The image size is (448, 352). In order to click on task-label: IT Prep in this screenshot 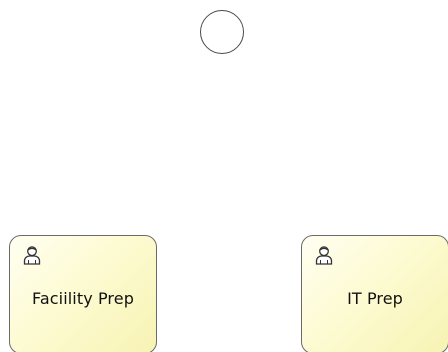, I will do `click(375, 298)`.